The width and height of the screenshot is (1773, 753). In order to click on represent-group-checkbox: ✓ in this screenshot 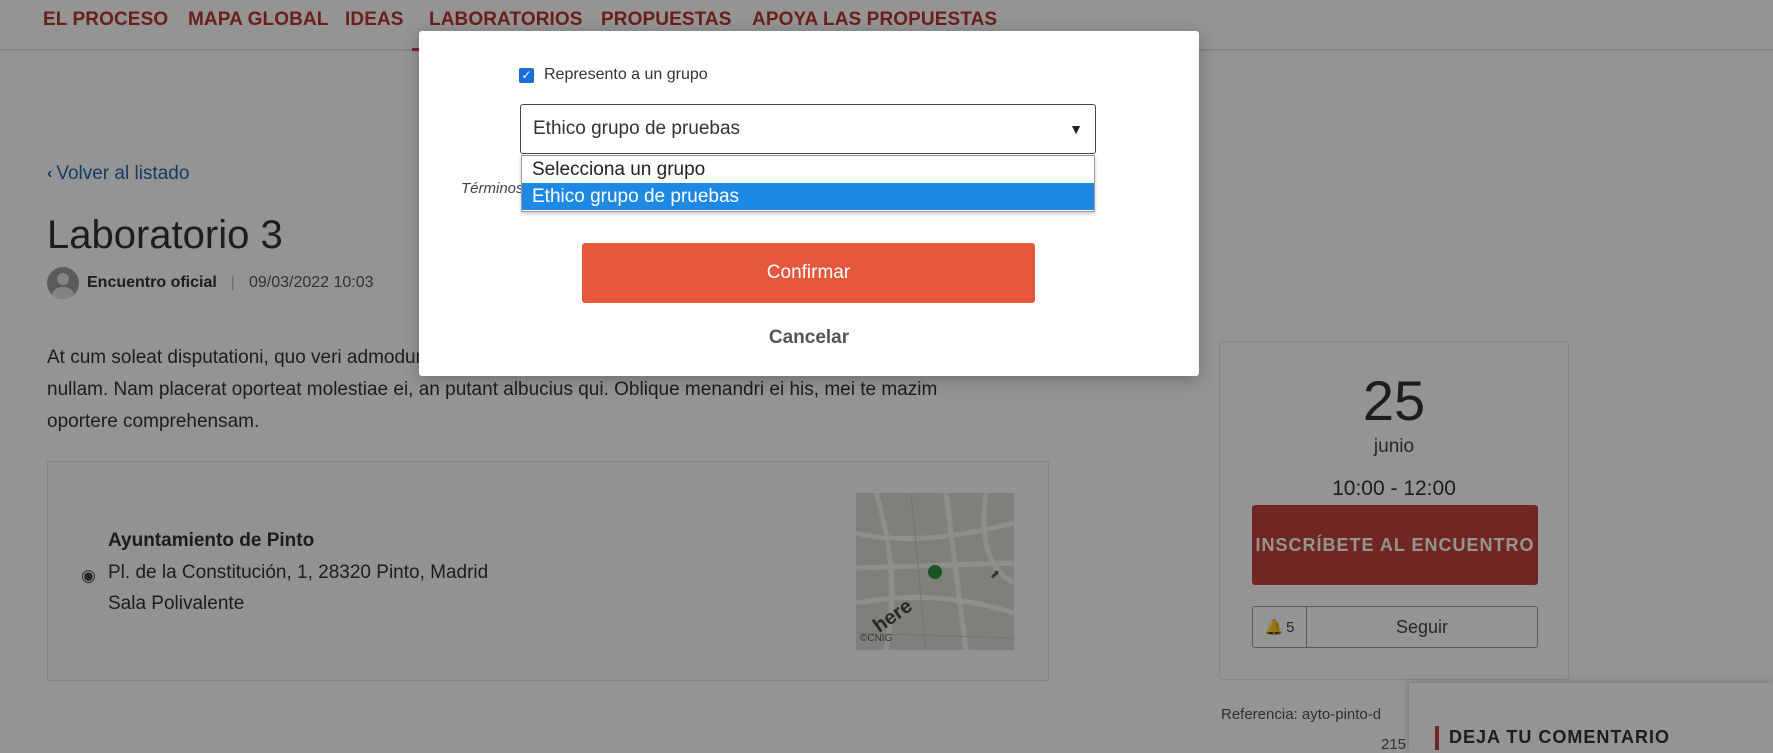, I will do `click(526, 75)`.